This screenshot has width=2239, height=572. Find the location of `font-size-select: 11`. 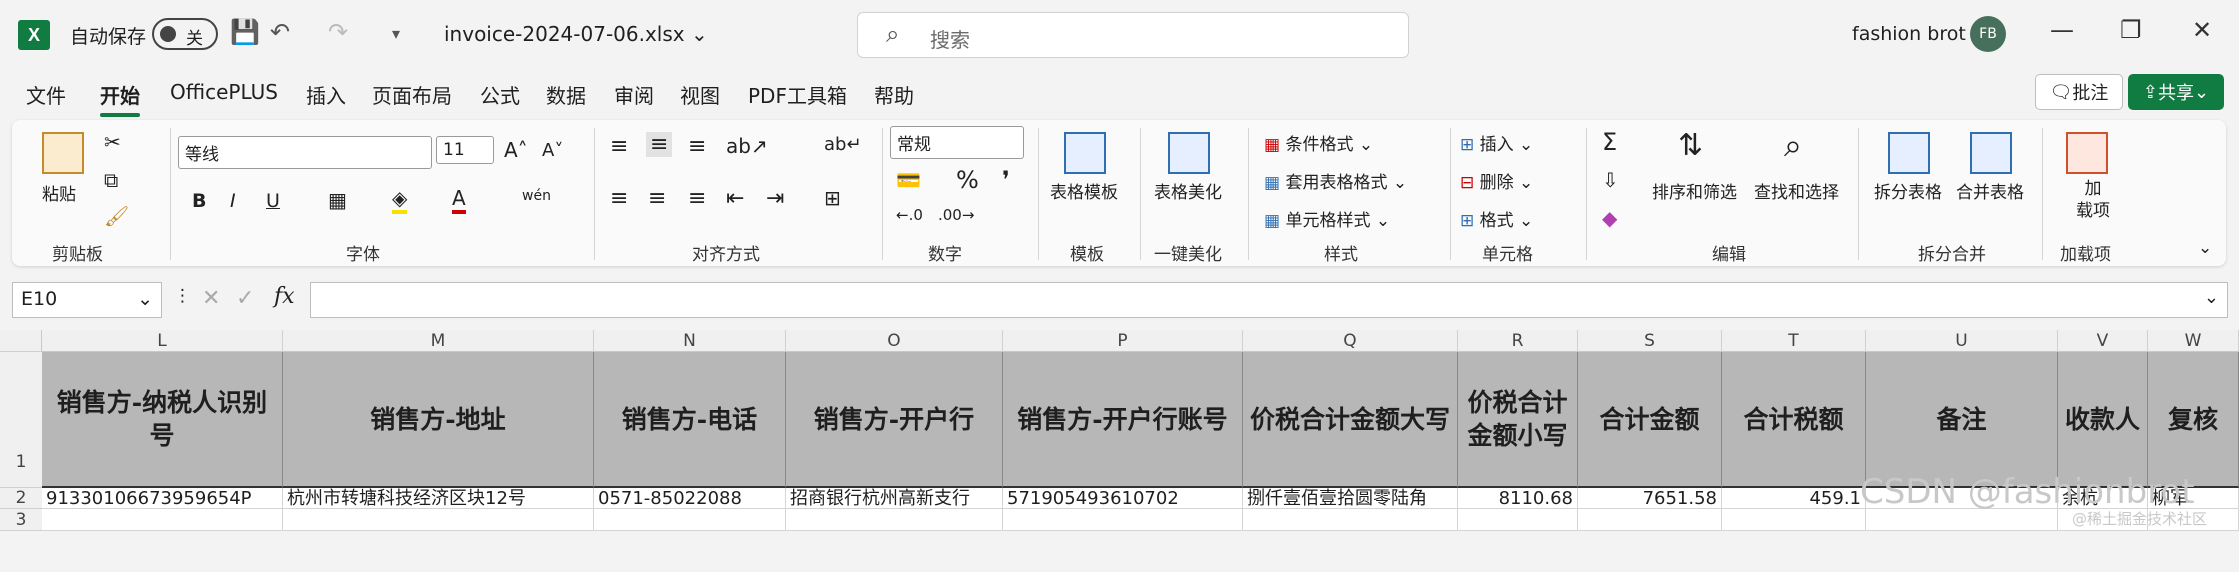

font-size-select: 11 is located at coordinates (465, 150).